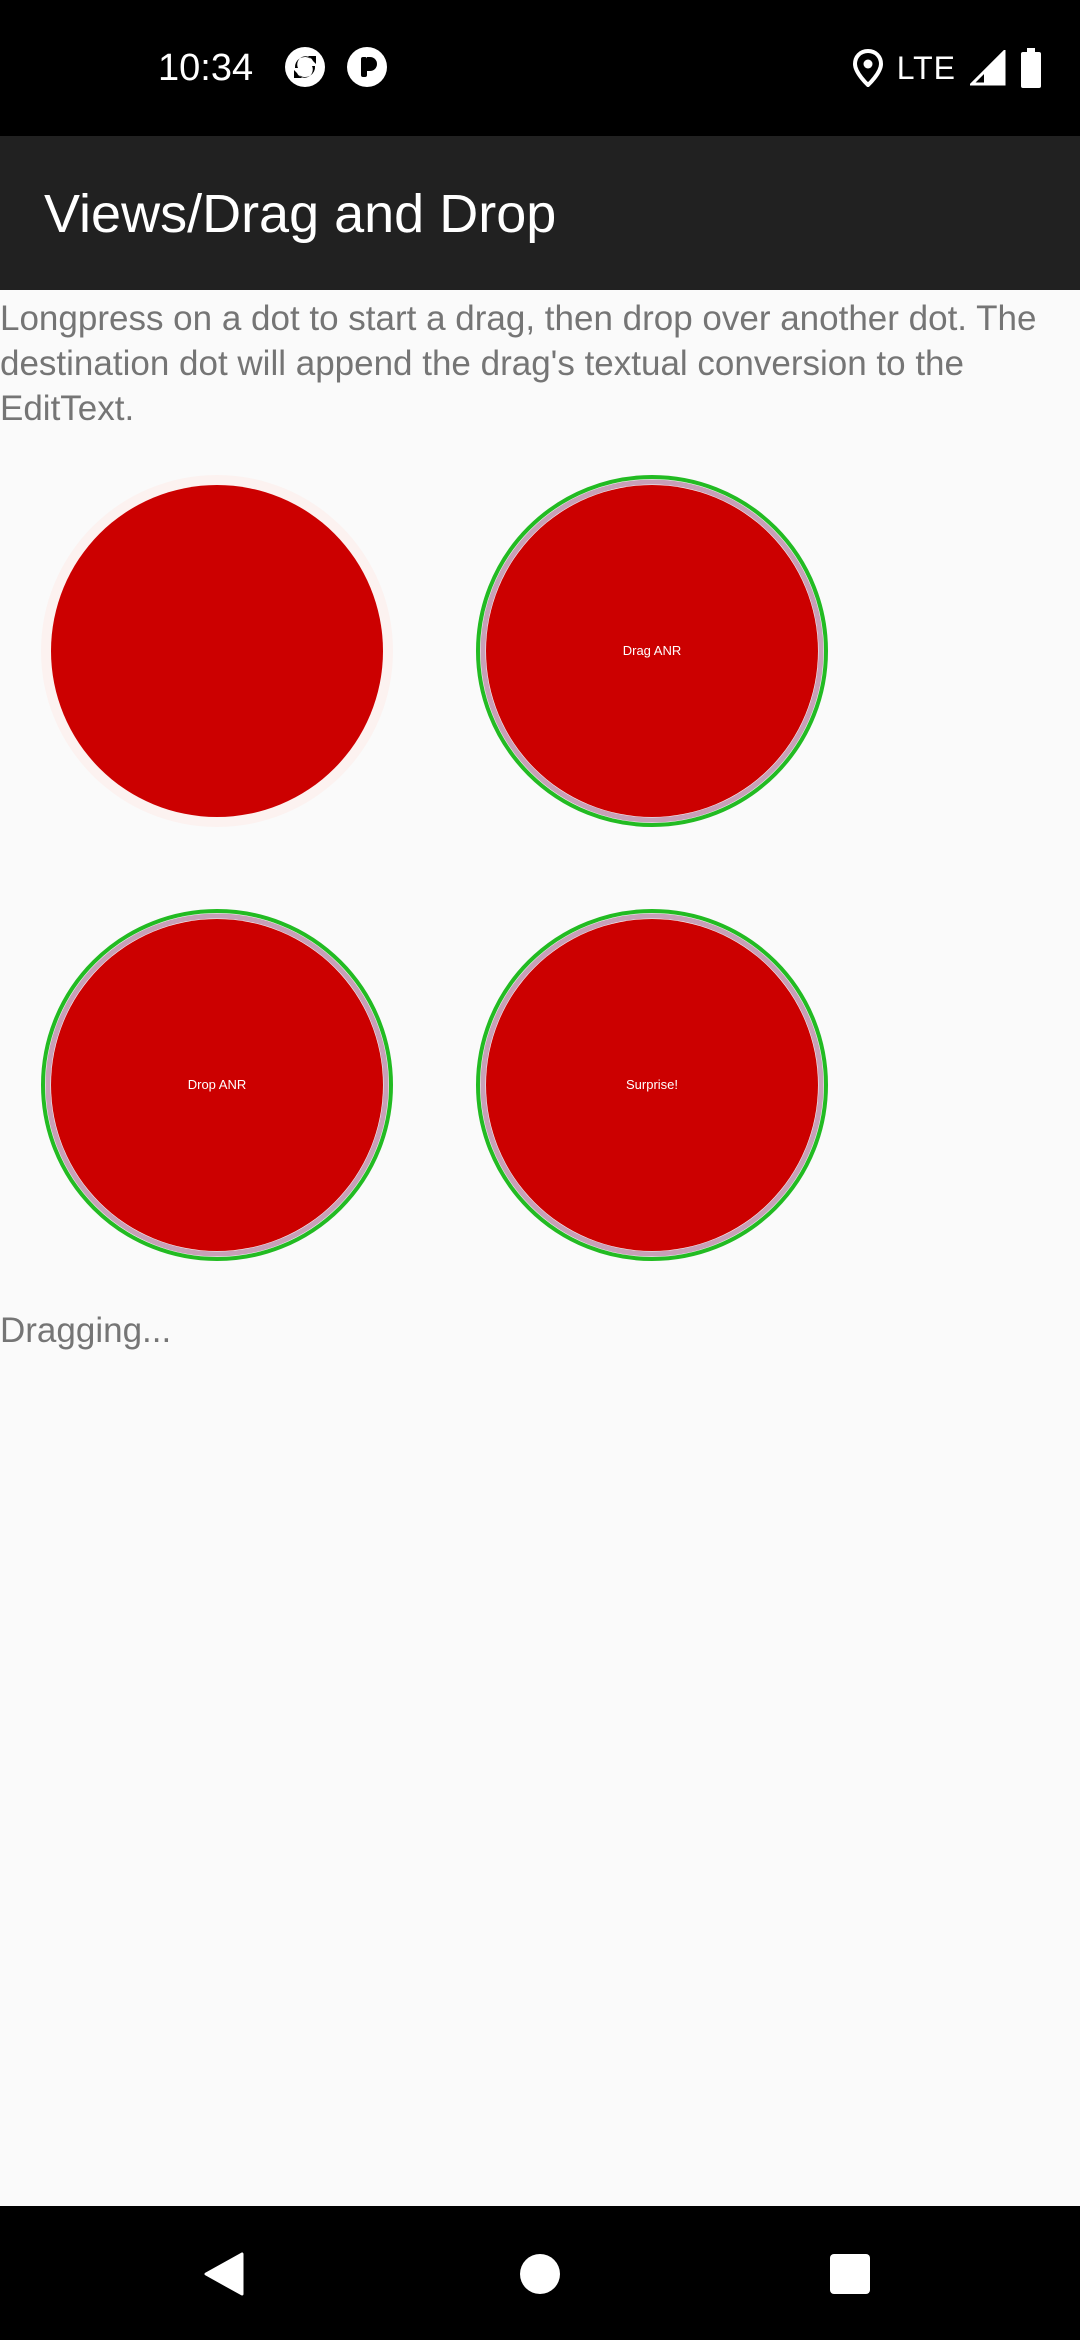 This screenshot has width=1080, height=2340. What do you see at coordinates (540, 68) in the screenshot?
I see `status-bar: 10:34 LTE` at bounding box center [540, 68].